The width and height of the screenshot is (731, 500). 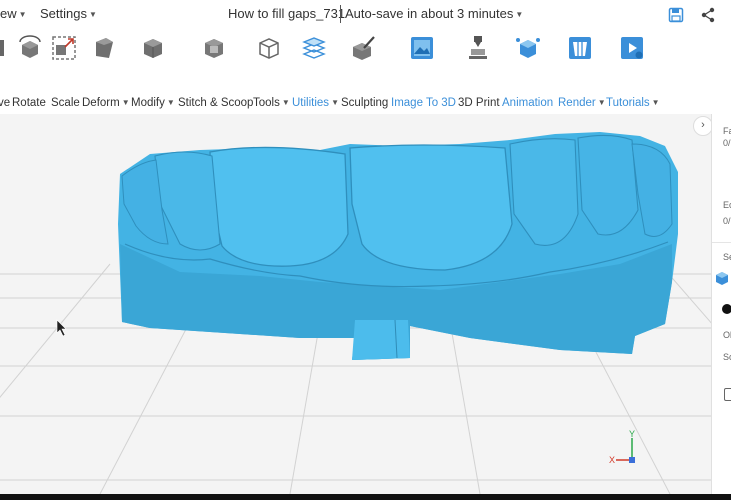 I want to click on tool-image-to-3d: Image To 3D, so click(x=423, y=71).